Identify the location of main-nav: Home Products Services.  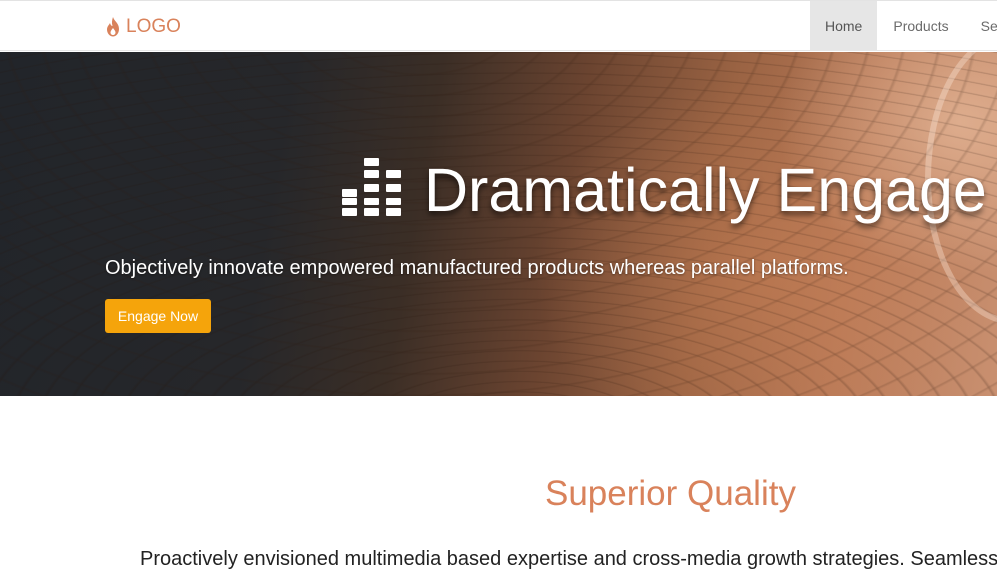
(903, 25).